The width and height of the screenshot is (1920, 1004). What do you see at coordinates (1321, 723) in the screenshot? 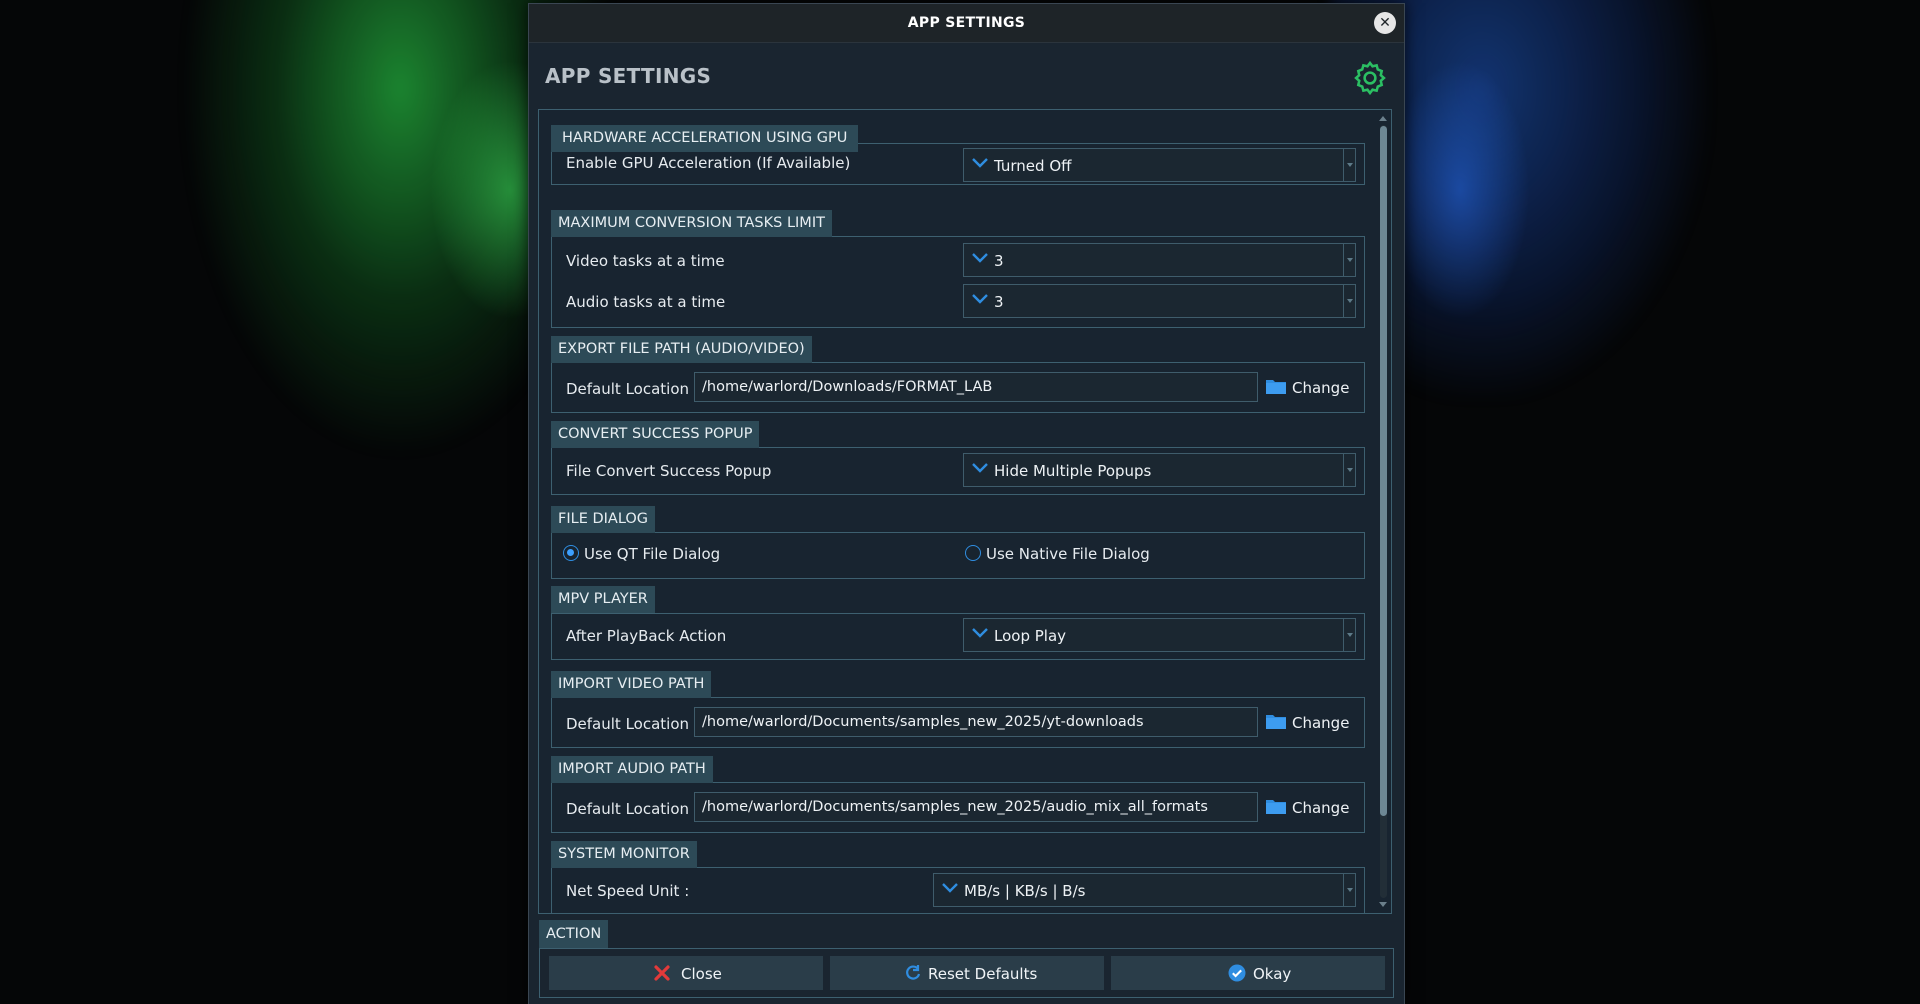
I see `import-video-change-label: Change` at bounding box center [1321, 723].